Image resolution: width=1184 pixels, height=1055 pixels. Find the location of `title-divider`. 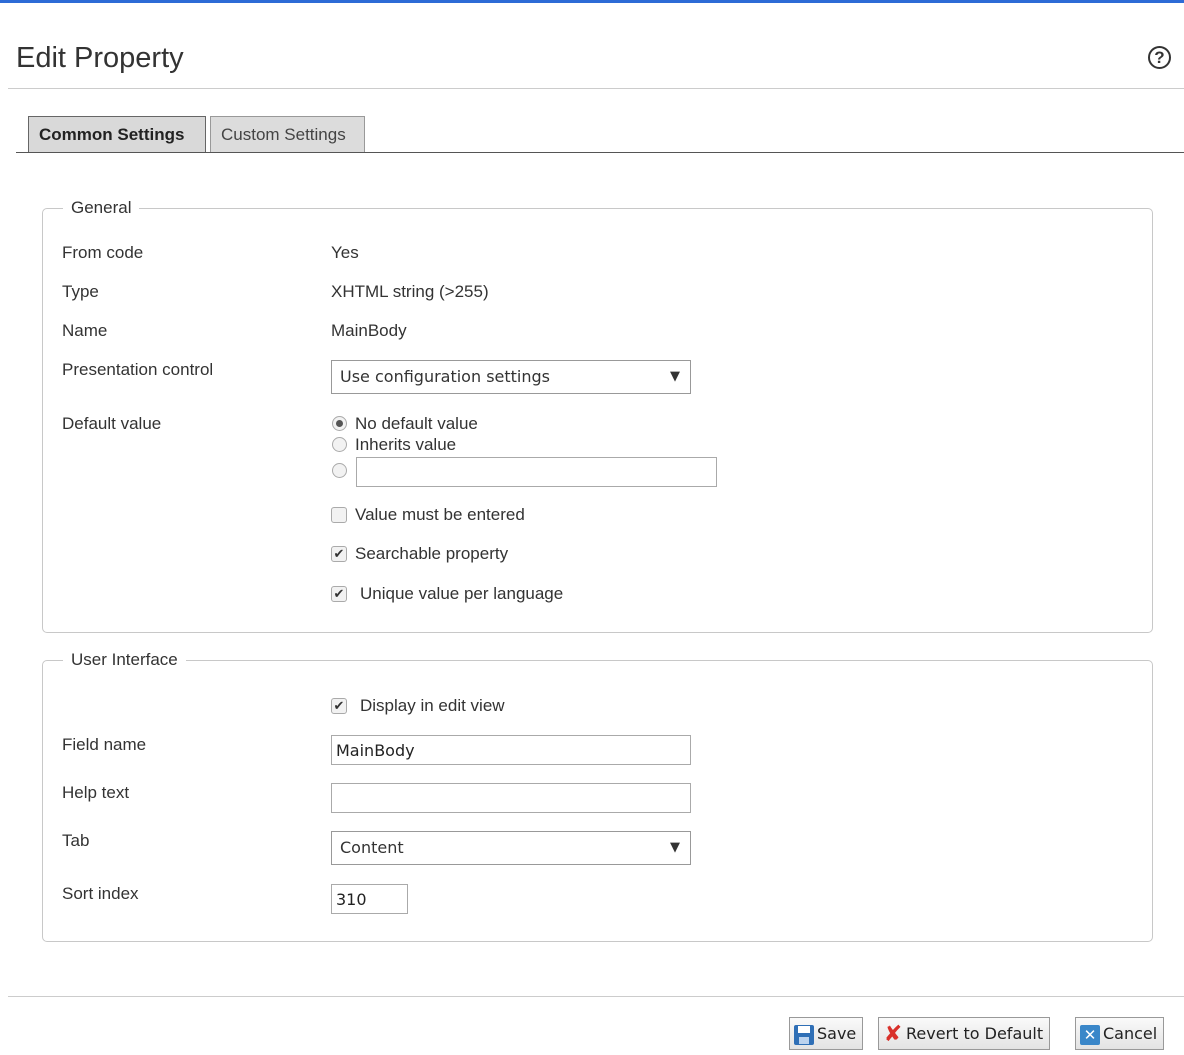

title-divider is located at coordinates (596, 88).